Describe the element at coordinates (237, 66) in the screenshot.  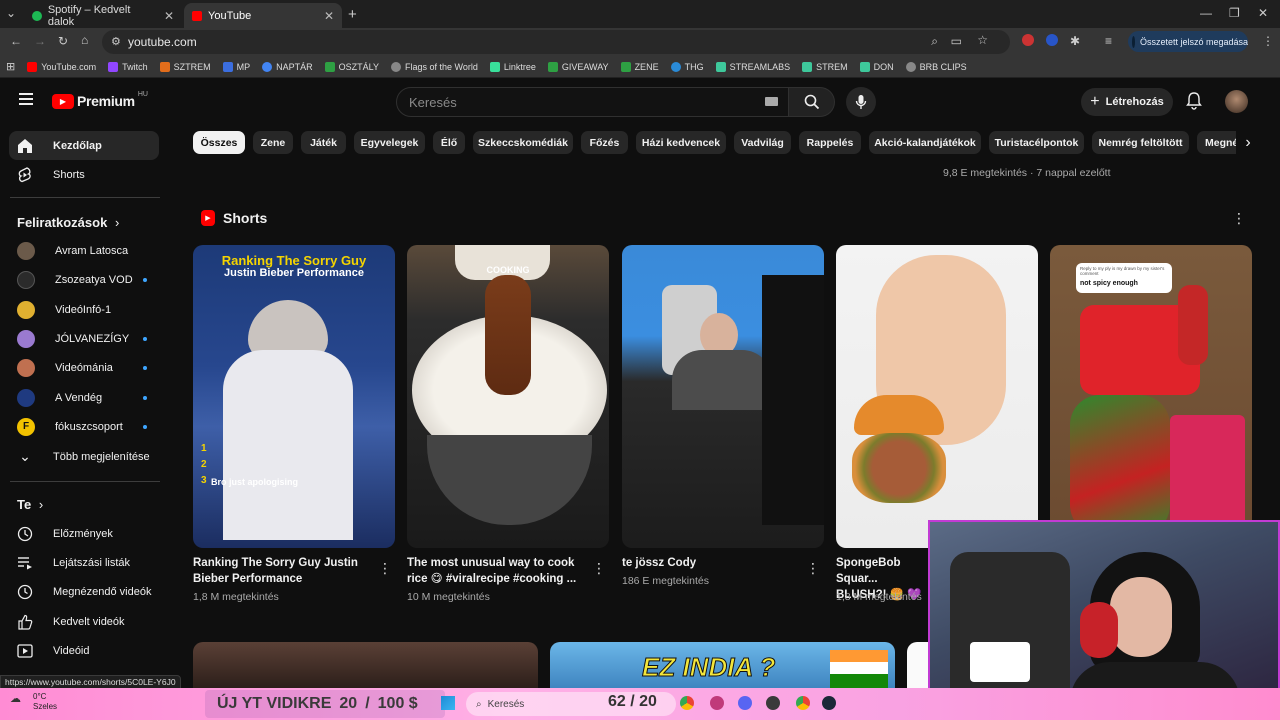
I see `bookmark-item: MP` at that location.